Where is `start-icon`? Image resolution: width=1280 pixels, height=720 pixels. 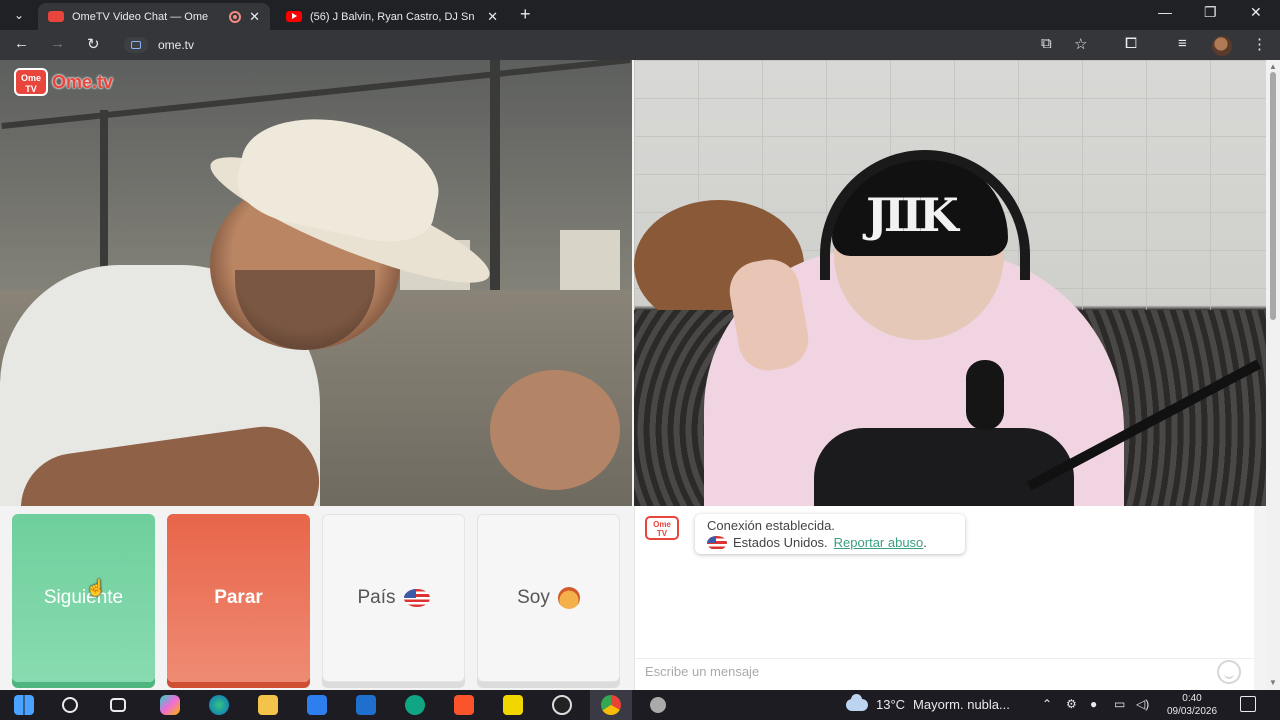 start-icon is located at coordinates (24, 705).